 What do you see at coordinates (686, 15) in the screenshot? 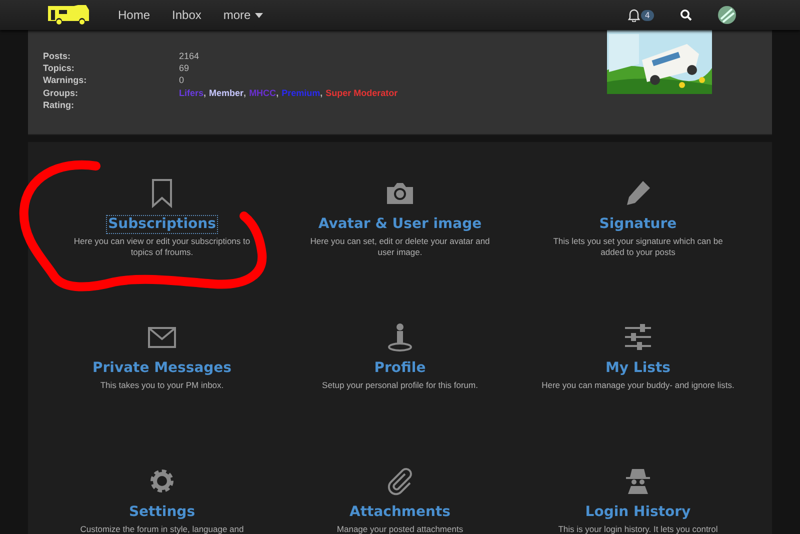
I see `search-icon` at bounding box center [686, 15].